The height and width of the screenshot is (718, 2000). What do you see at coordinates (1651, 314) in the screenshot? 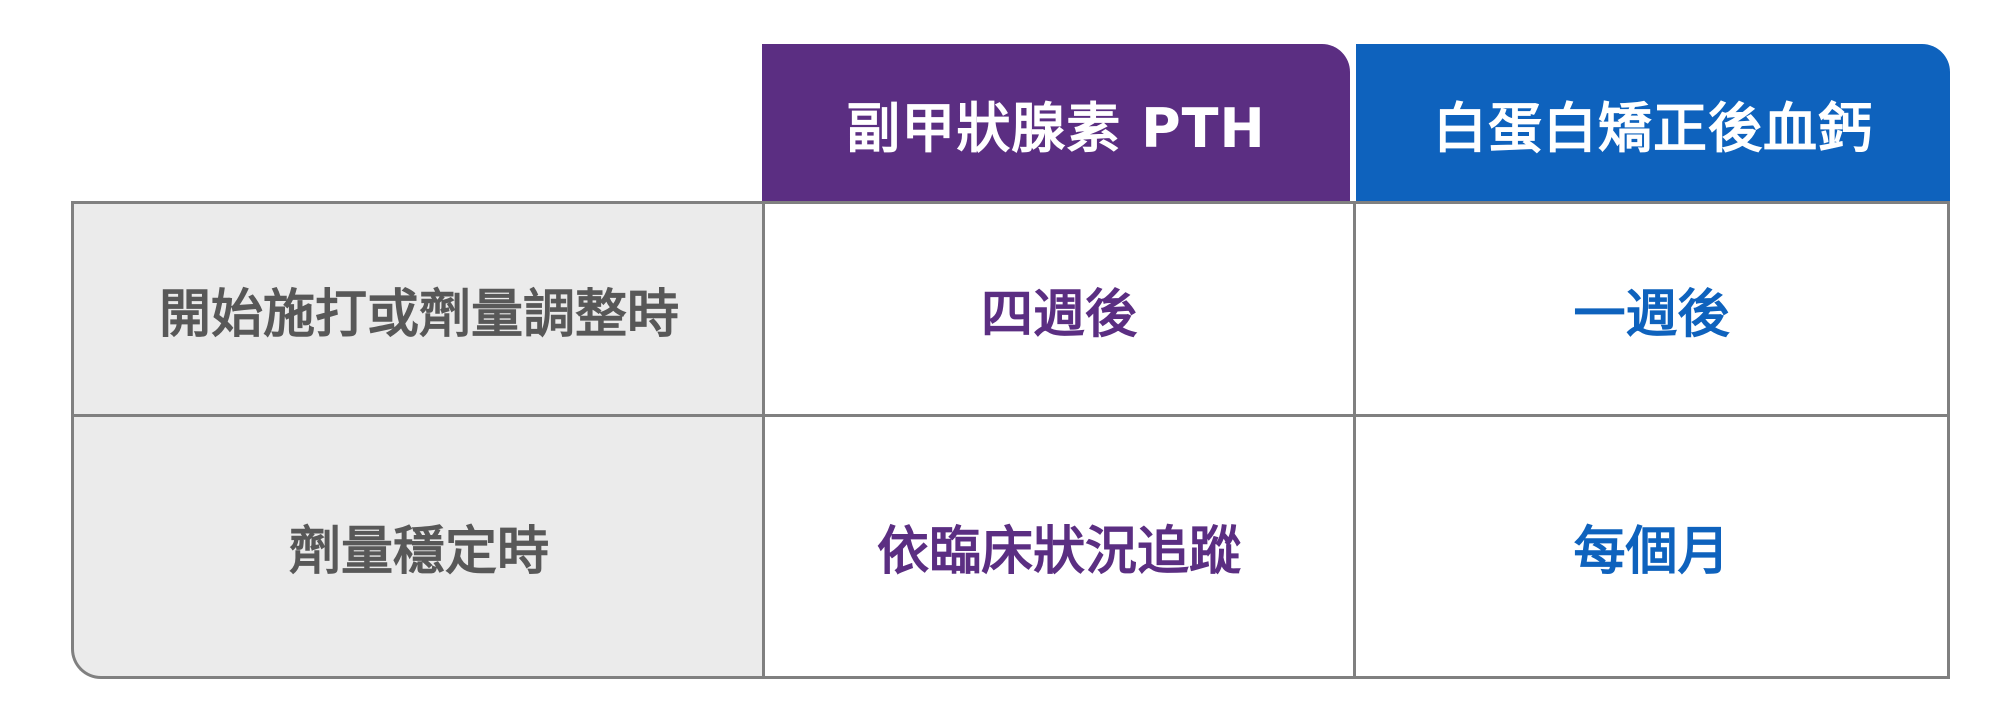
I see `cell-calcium-start-text: 一週後` at bounding box center [1651, 314].